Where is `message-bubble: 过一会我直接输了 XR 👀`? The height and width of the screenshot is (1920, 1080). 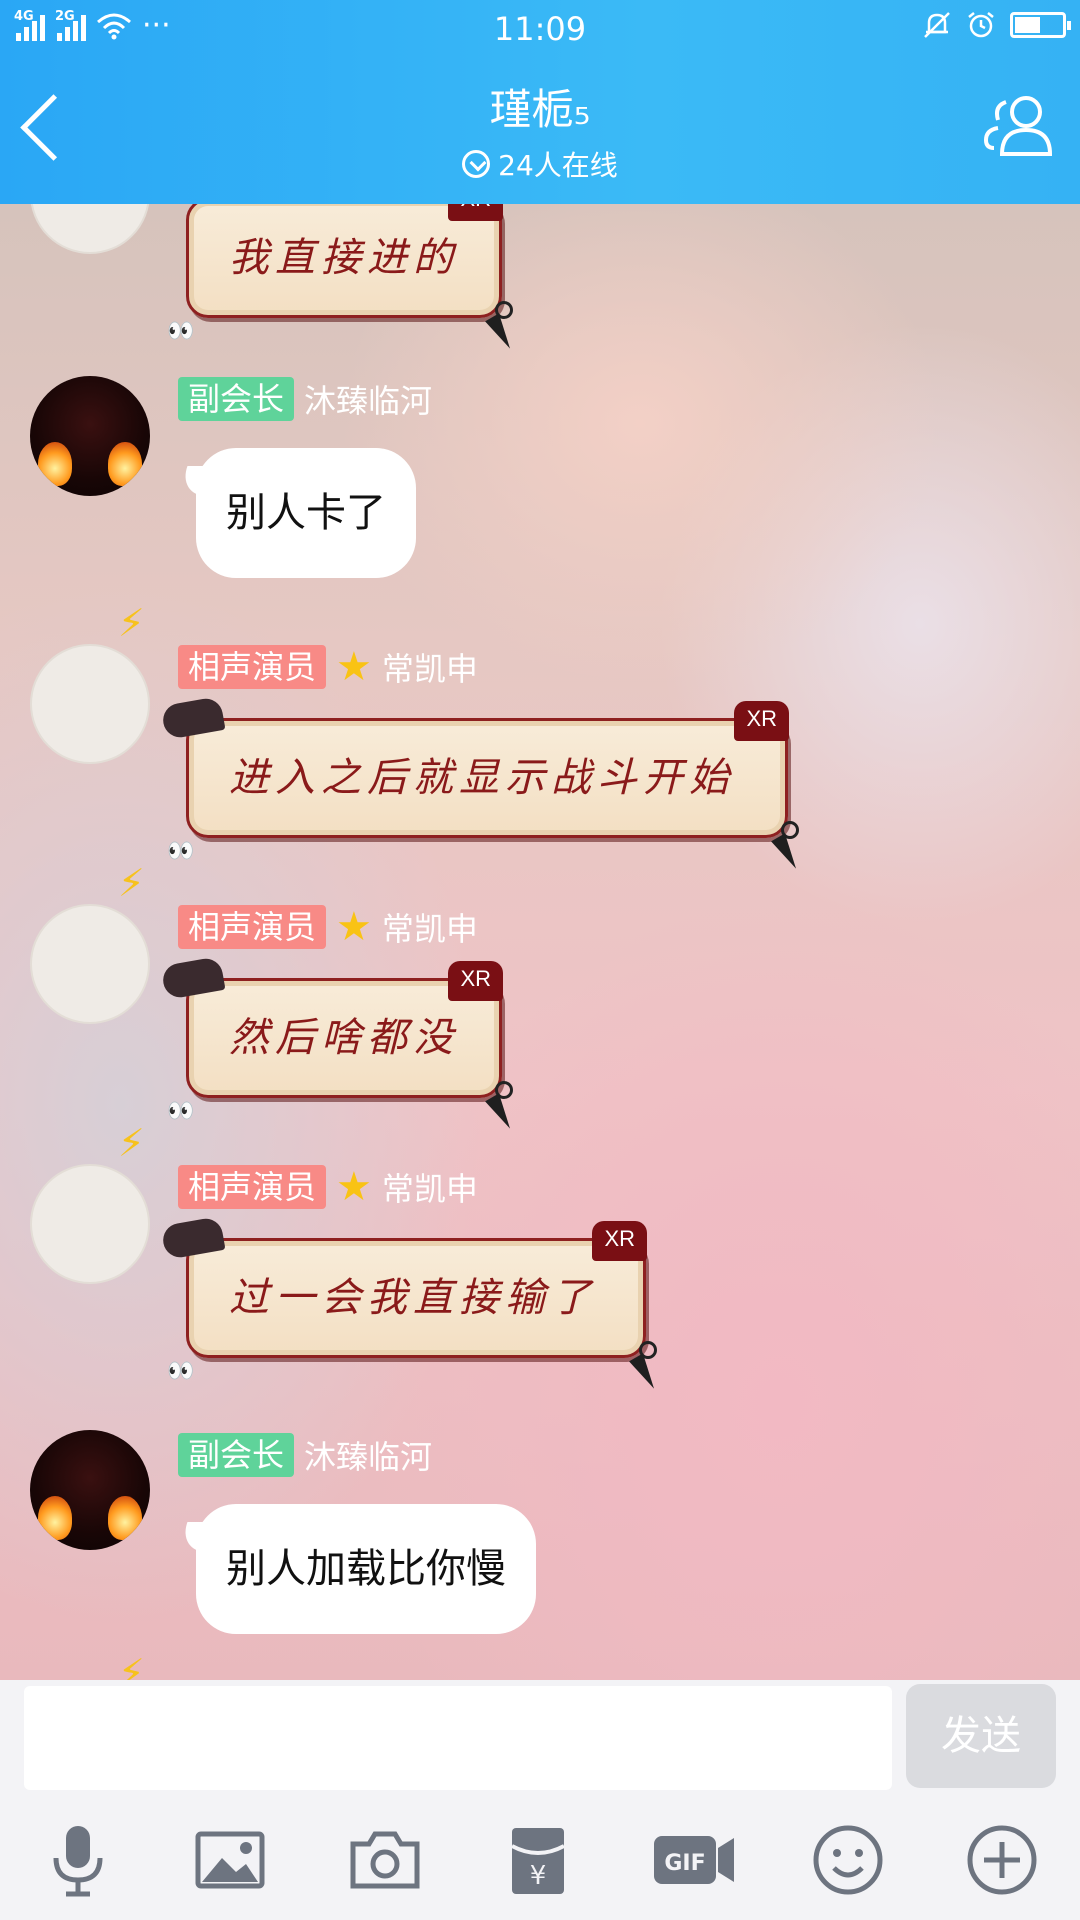 message-bubble: 过一会我直接输了 XR 👀 is located at coordinates (408, 1299).